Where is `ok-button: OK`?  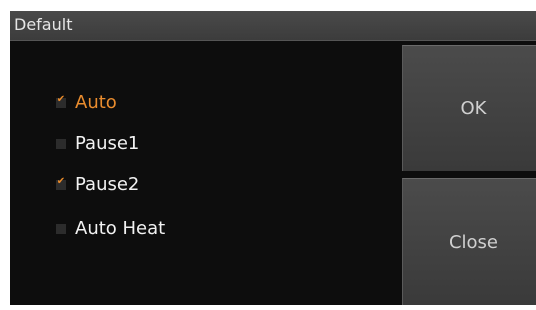 ok-button: OK is located at coordinates (469, 108).